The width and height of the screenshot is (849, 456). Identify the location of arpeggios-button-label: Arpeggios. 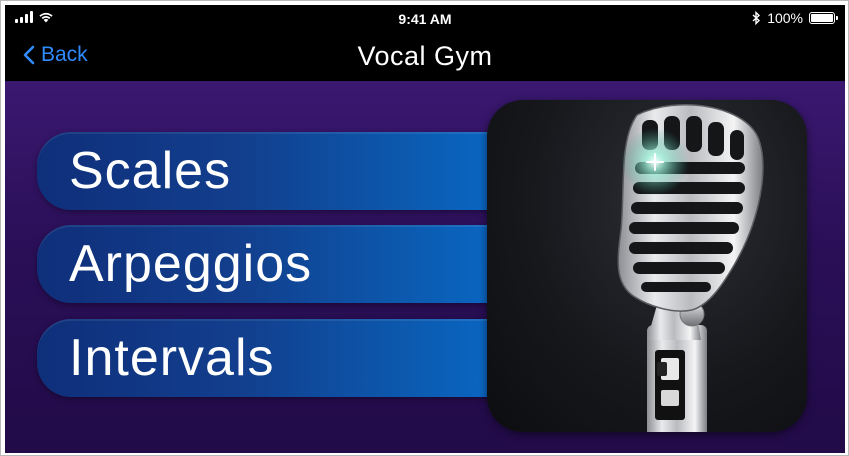
(191, 264).